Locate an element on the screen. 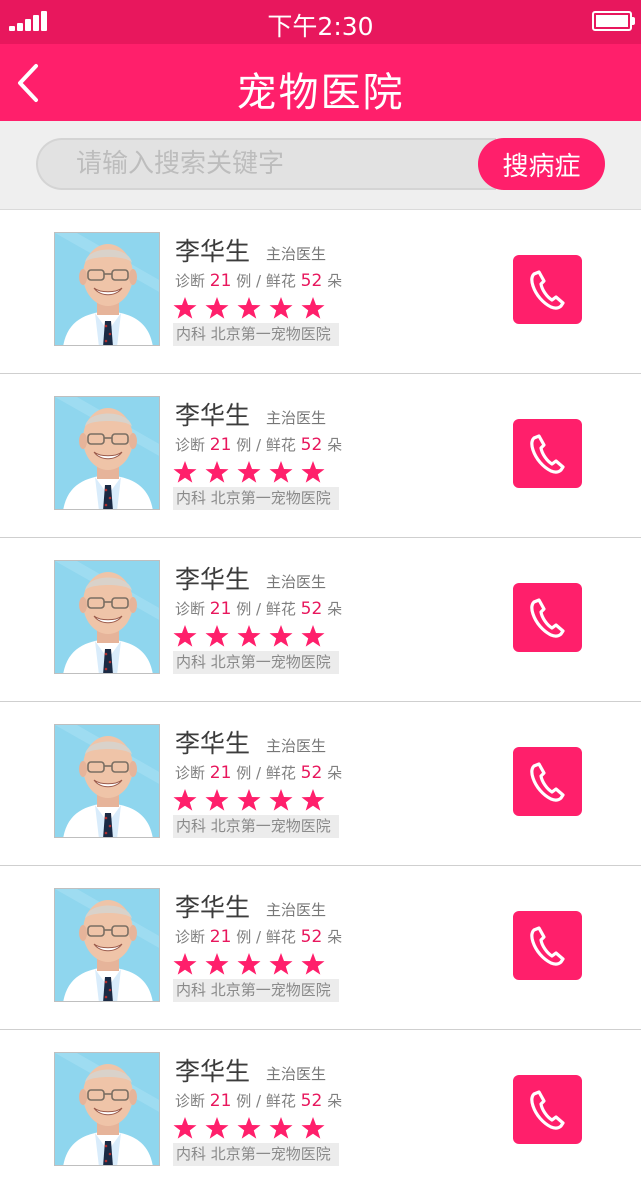 Image resolution: width=641 pixels, height=1192 pixels. search-bar: 搜病症 is located at coordinates (320, 165).